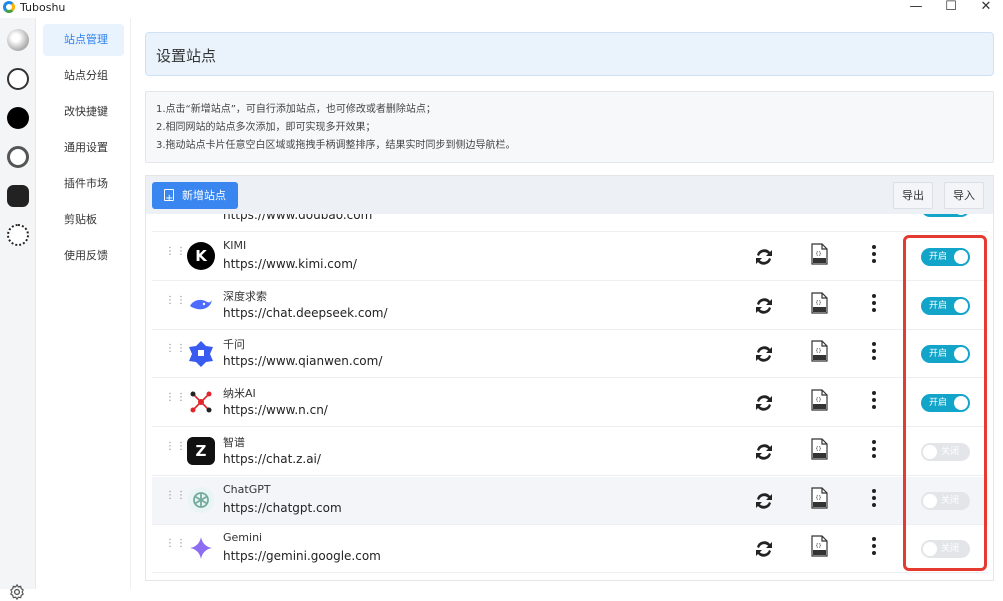  Describe the element at coordinates (501, 9) in the screenshot. I see `title-bar: Tuboshu — ☐ ✕` at that location.